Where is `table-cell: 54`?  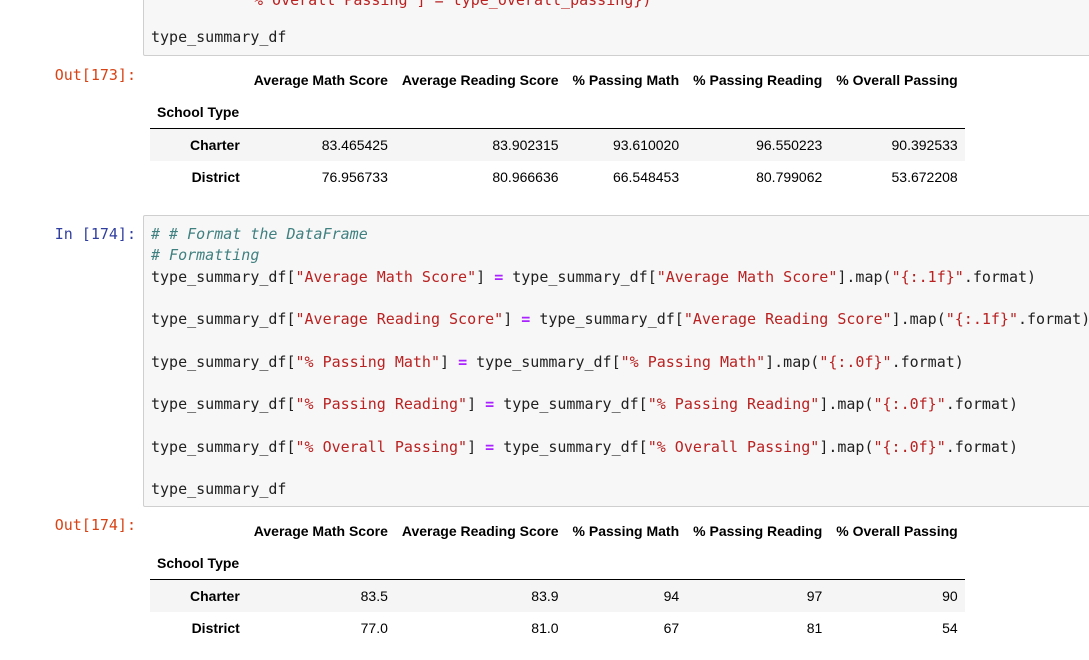
table-cell: 54 is located at coordinates (950, 628).